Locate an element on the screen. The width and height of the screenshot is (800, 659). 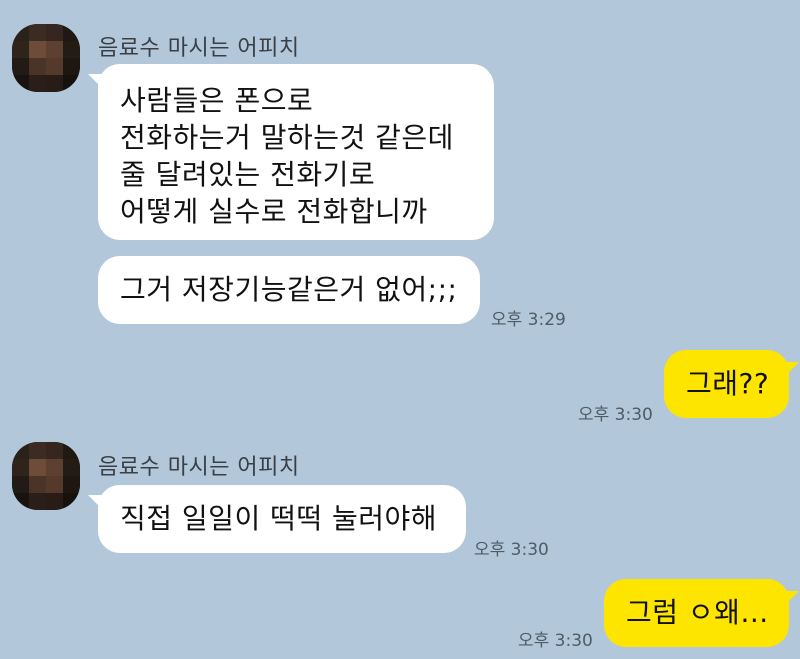
incoming-message-bubble: 직접 일일이 떡떡 눌러야해 is located at coordinates (277, 519).